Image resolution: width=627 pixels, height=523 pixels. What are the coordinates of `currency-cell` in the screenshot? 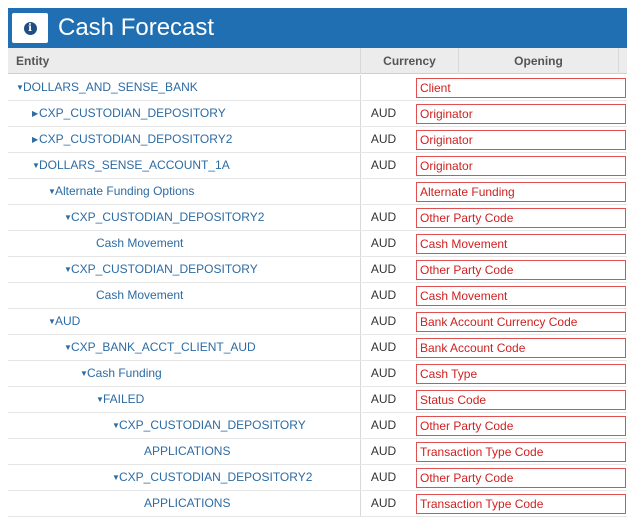 It's located at (383, 191).